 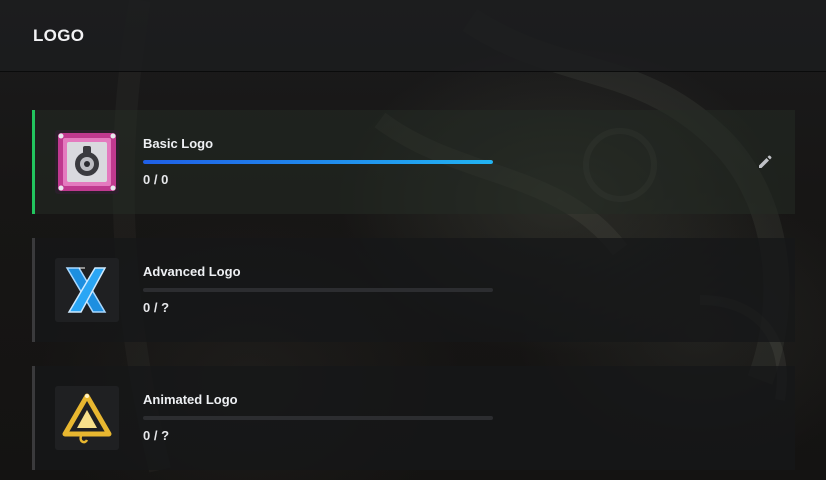 I want to click on progress-fill, so click(x=318, y=162).